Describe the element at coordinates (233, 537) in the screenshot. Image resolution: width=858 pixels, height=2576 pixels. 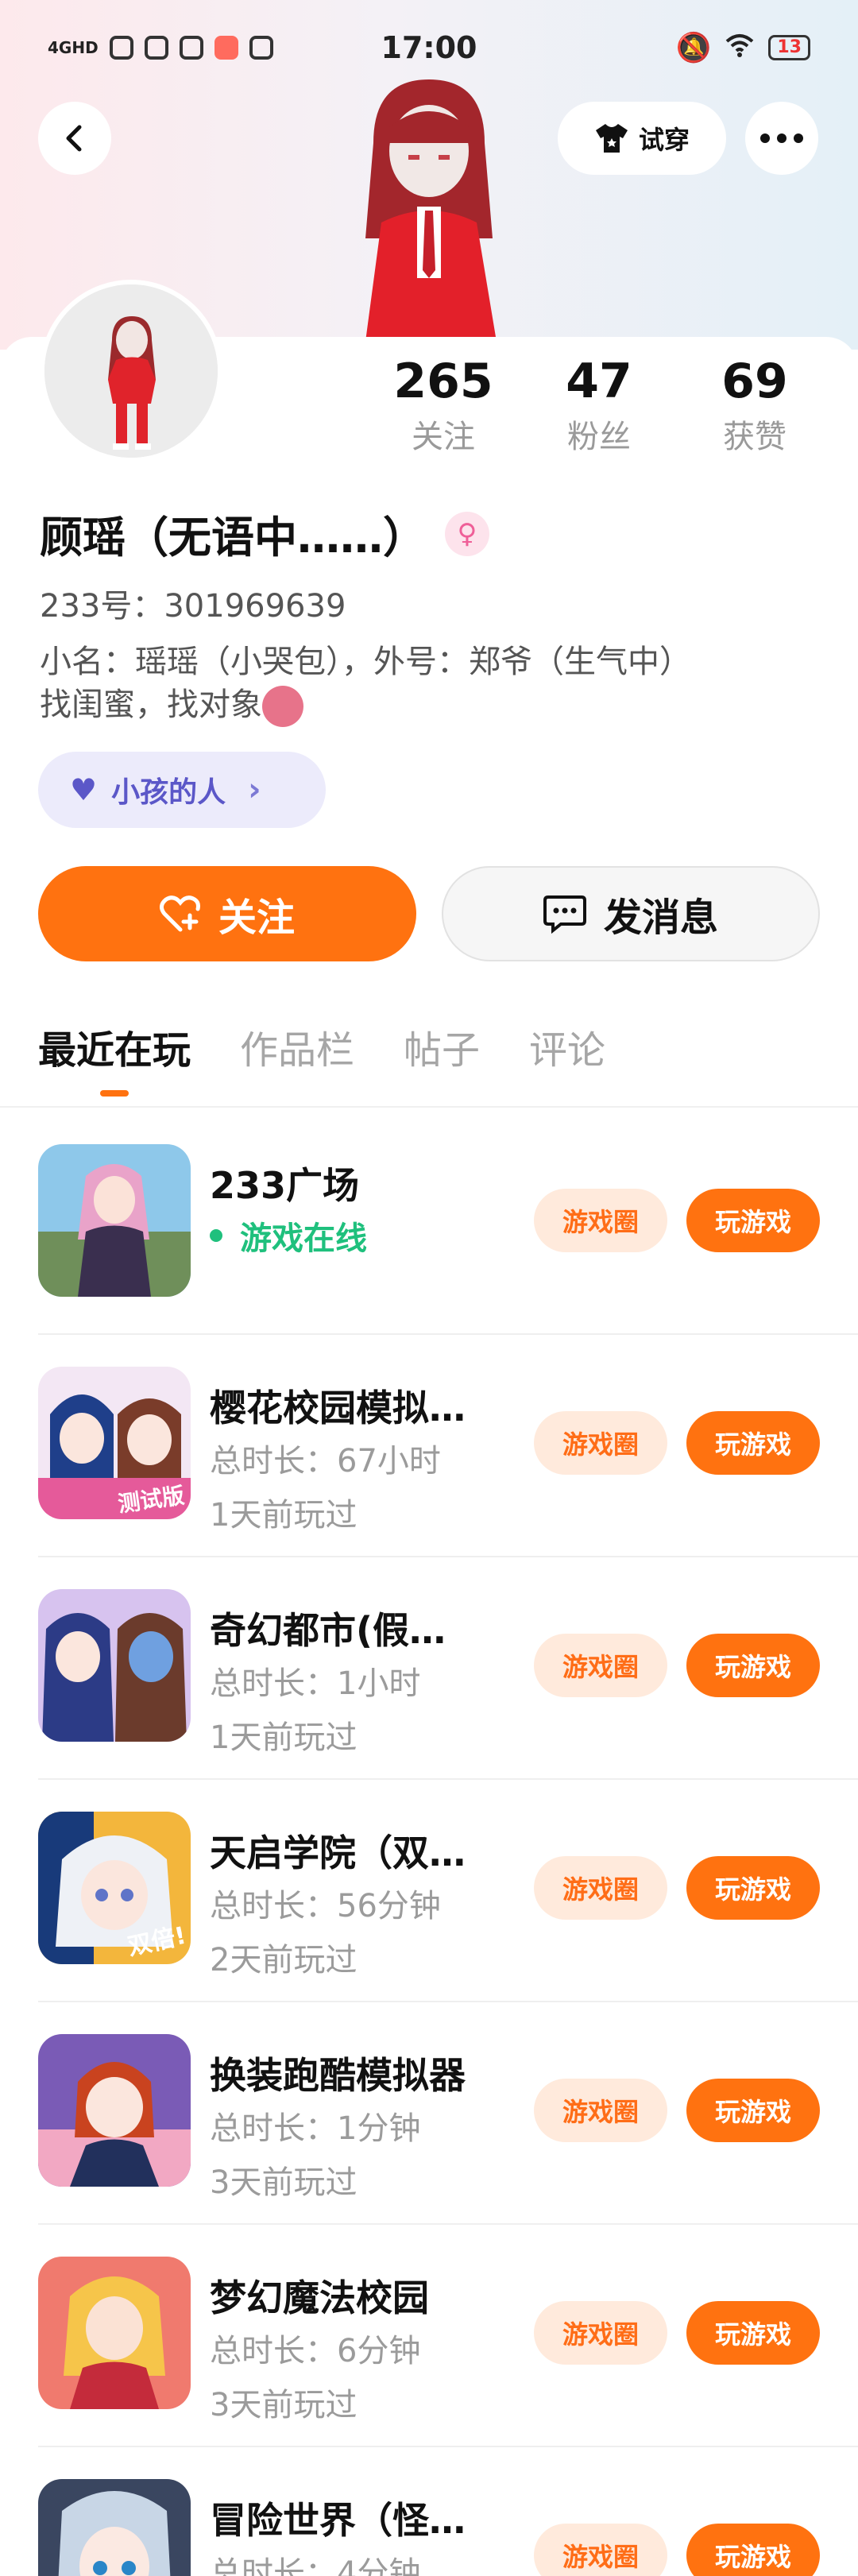
I see `profile-name: 顾瑶（无语中……）` at that location.